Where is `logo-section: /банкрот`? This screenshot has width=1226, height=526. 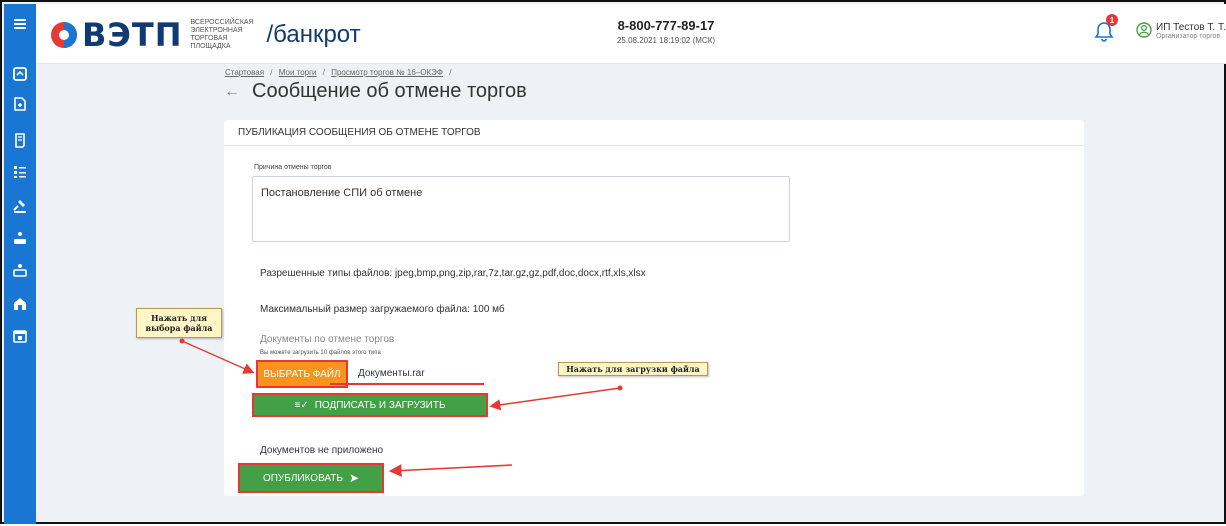 logo-section: /банкрот is located at coordinates (313, 34).